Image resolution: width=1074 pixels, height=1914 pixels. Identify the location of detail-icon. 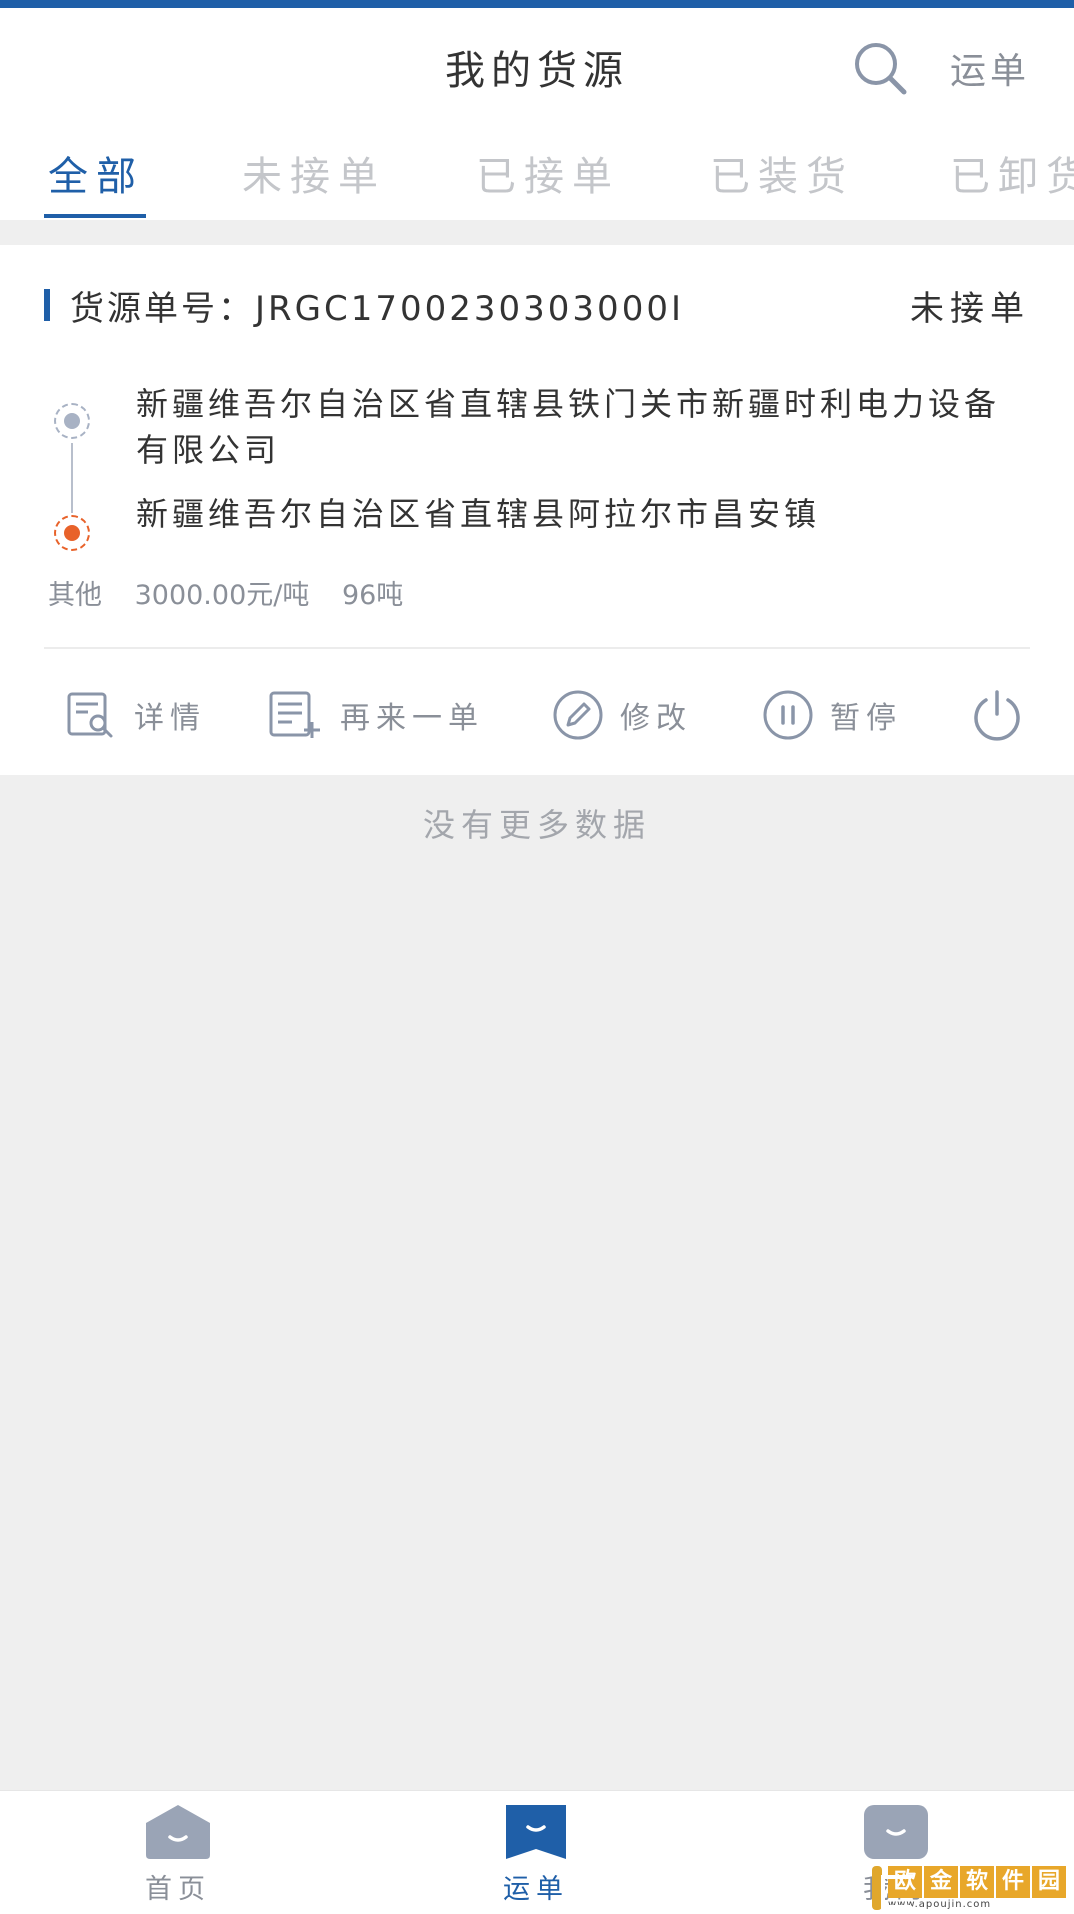
(90, 715).